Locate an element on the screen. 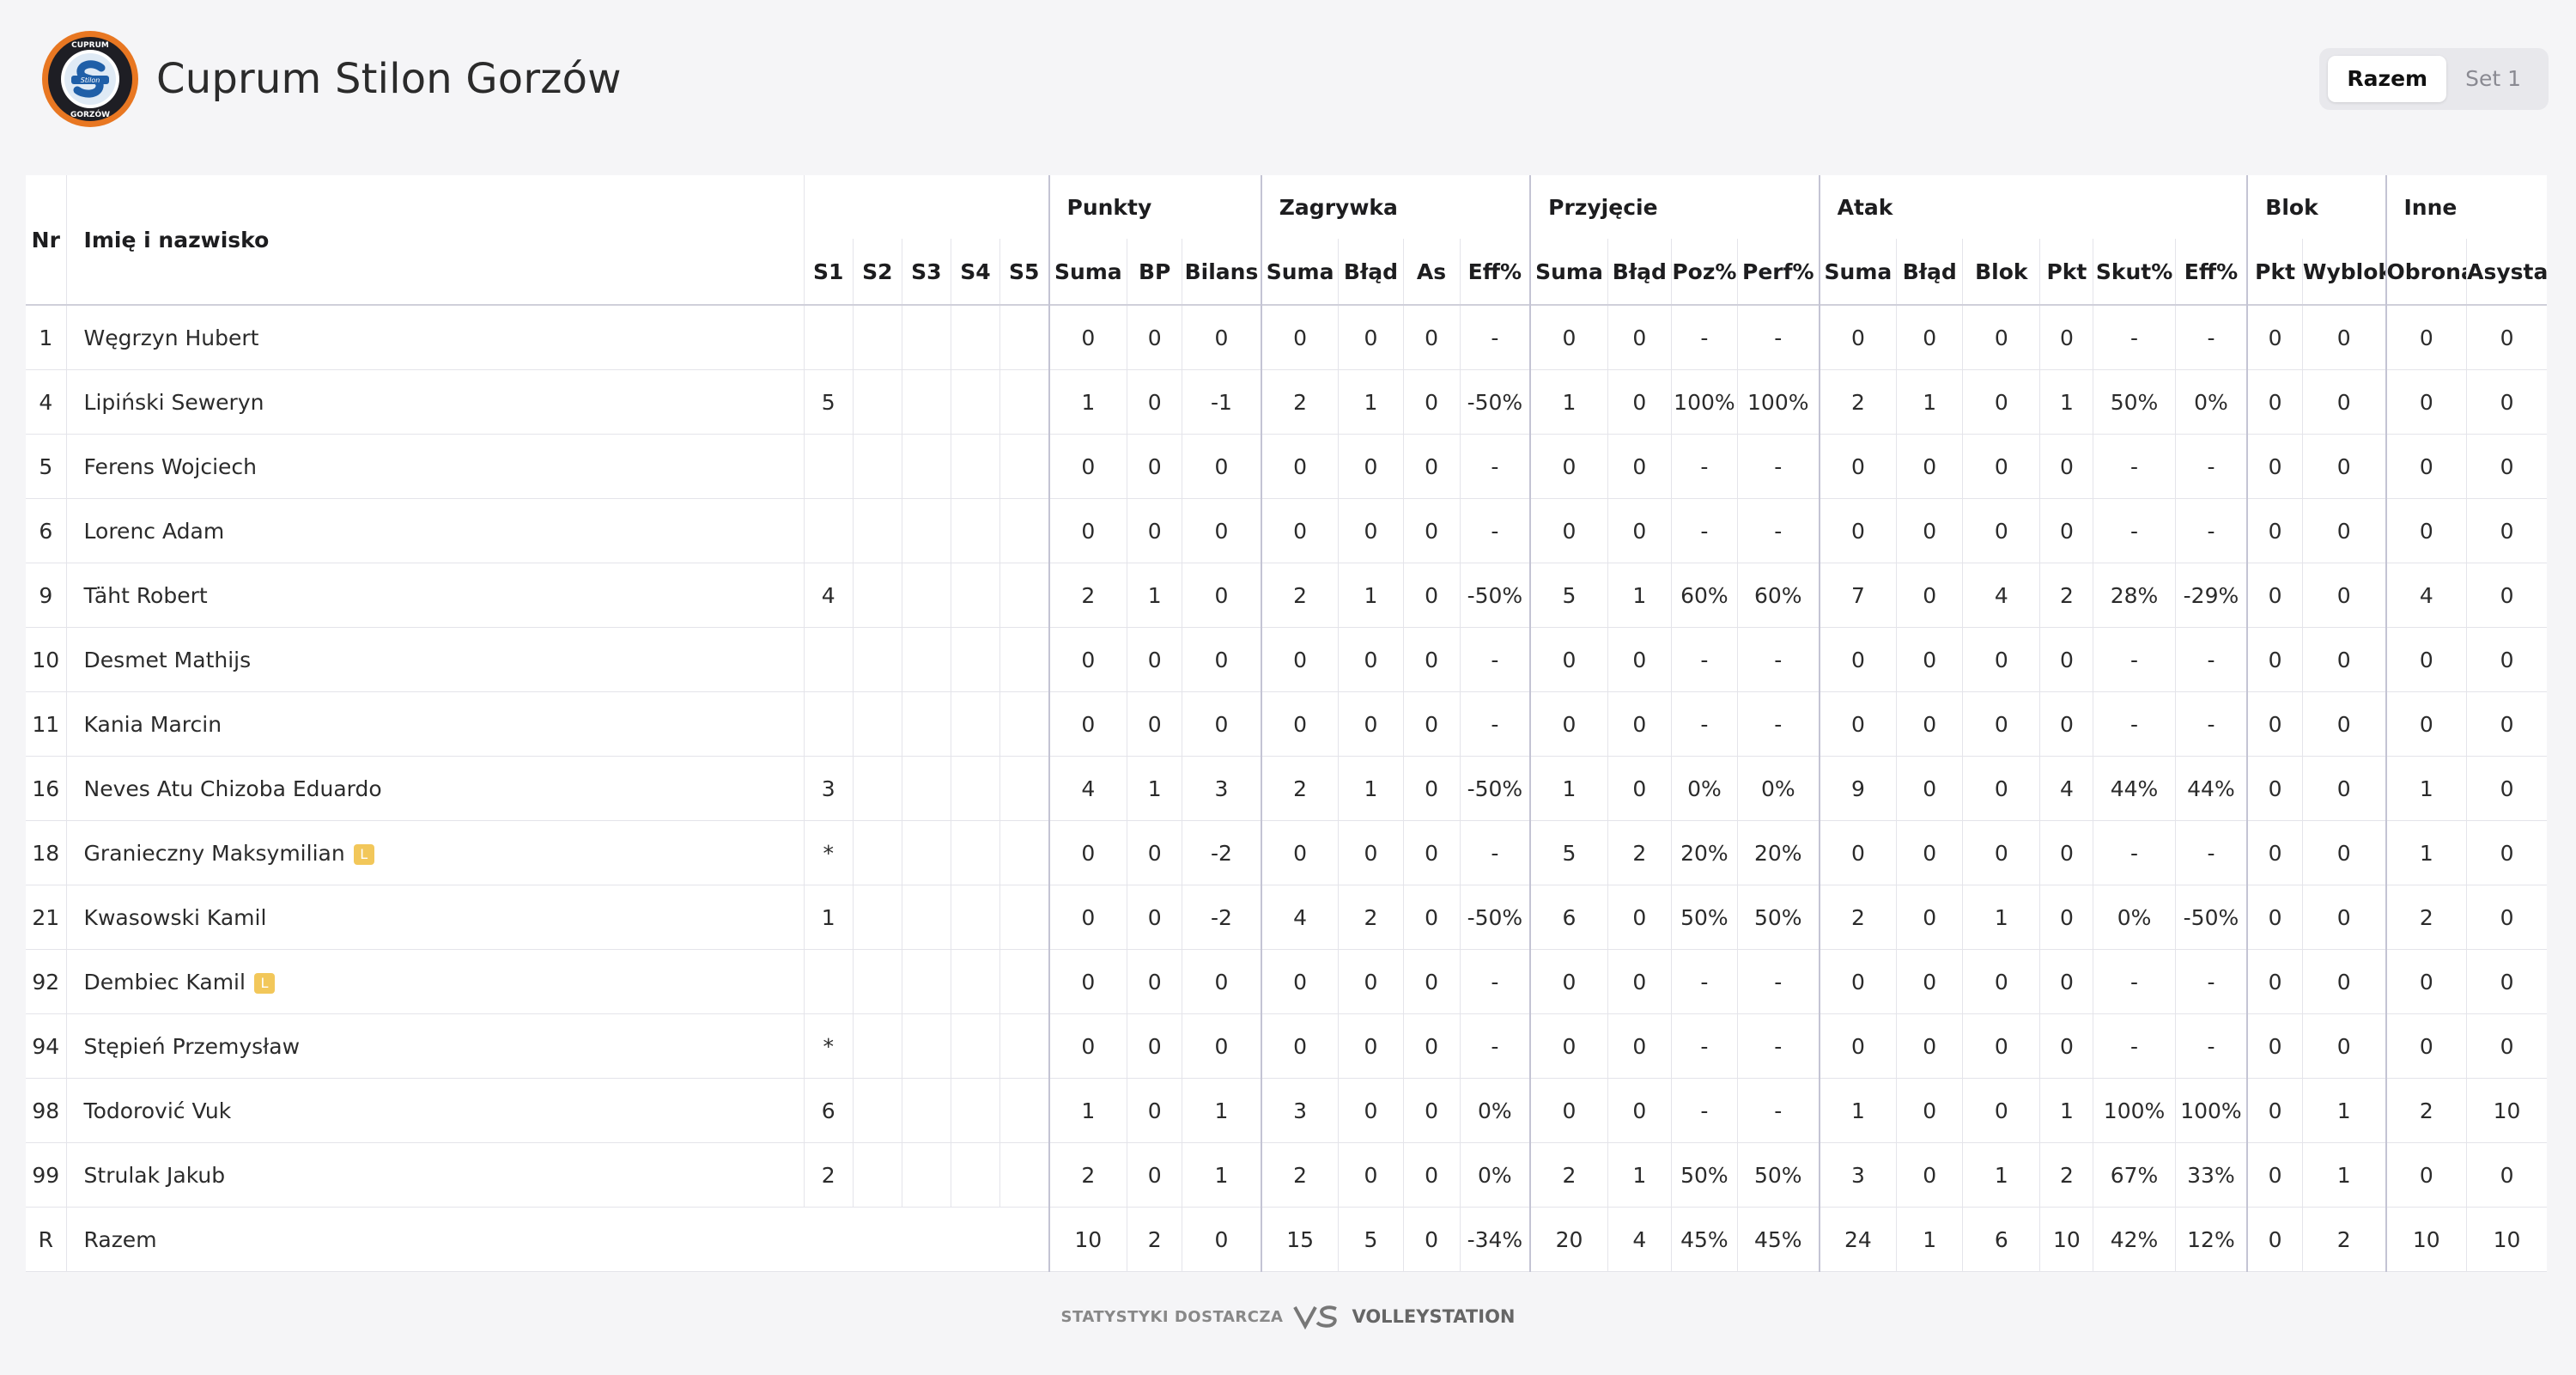 This screenshot has height=1375, width=2576. tab-razem: Razem is located at coordinates (2387, 79).